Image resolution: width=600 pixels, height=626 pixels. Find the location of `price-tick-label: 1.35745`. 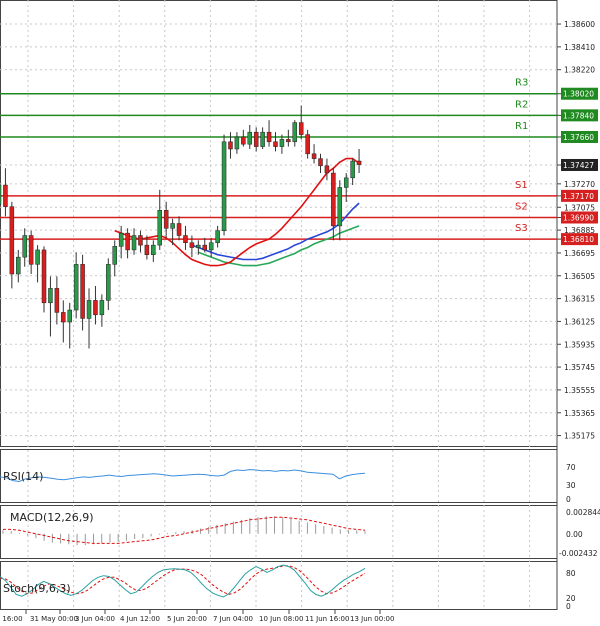

price-tick-label: 1.35745 is located at coordinates (579, 367).